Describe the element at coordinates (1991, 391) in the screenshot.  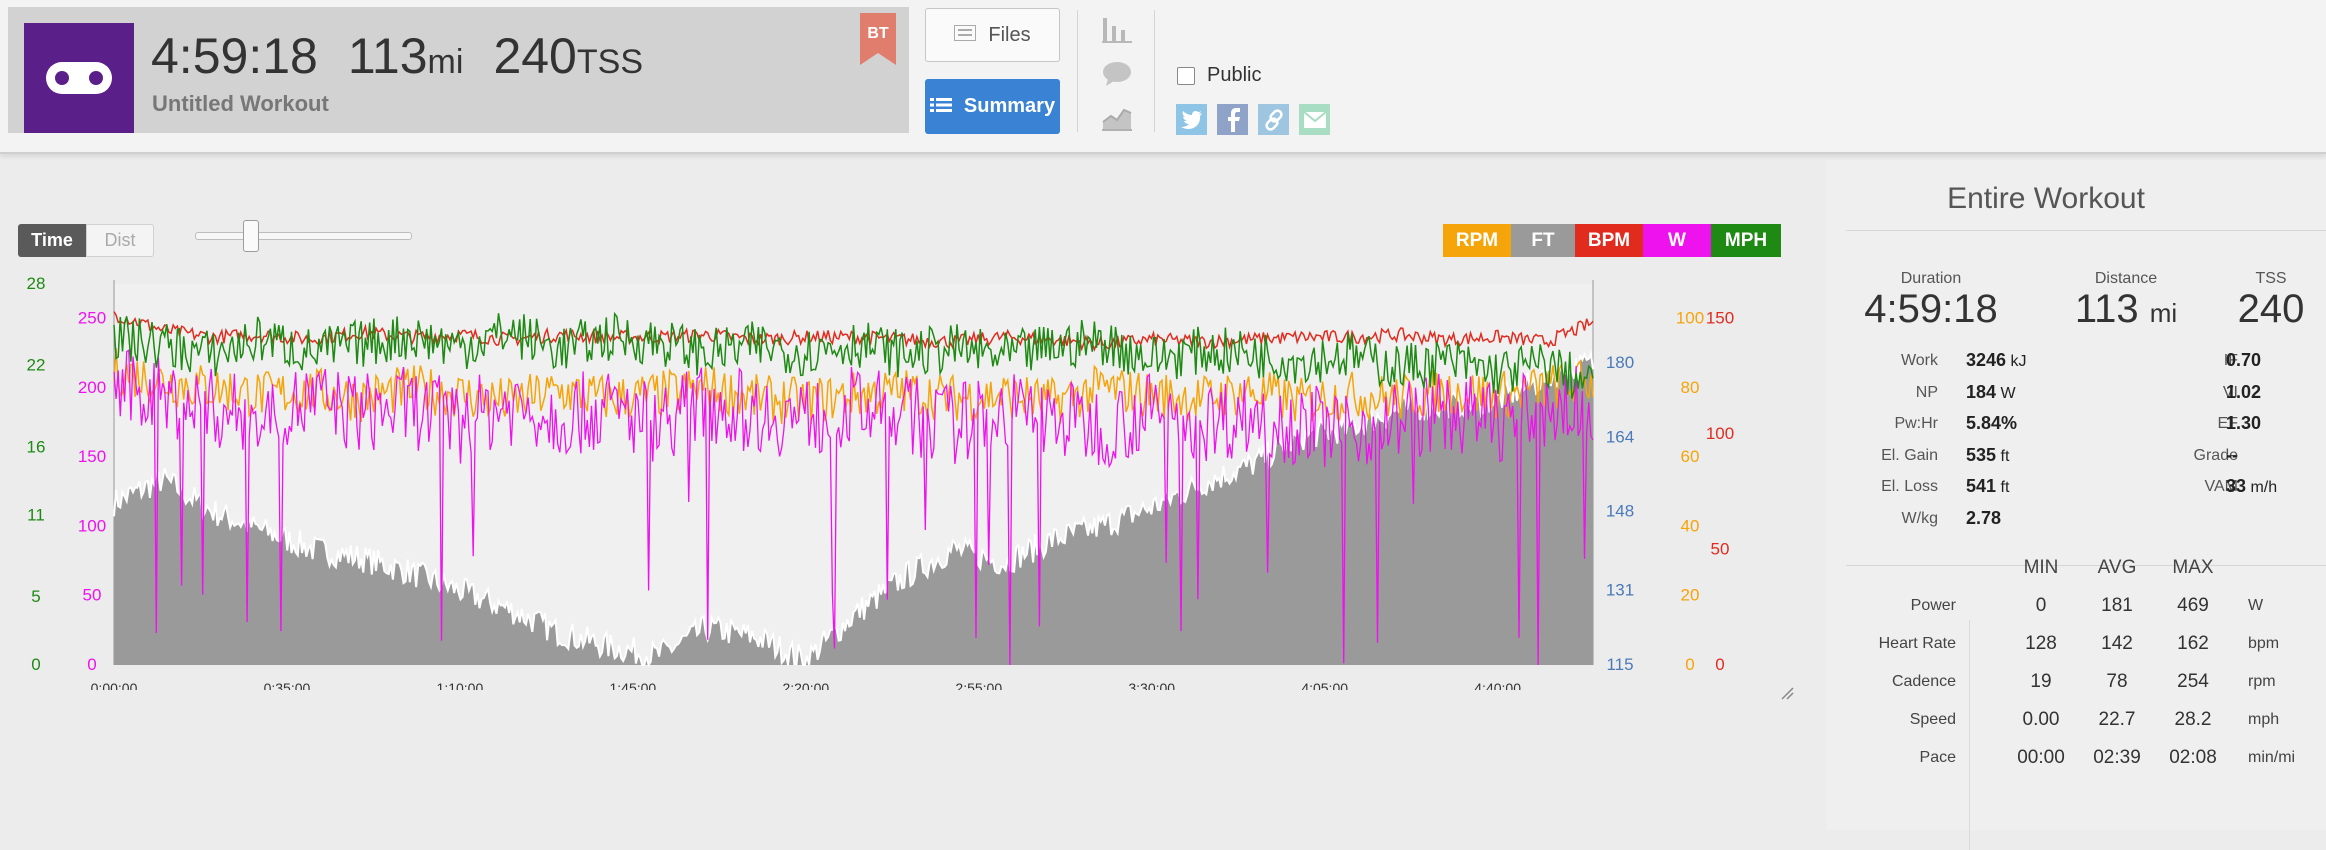
I see `metric-value: 184 W` at that location.